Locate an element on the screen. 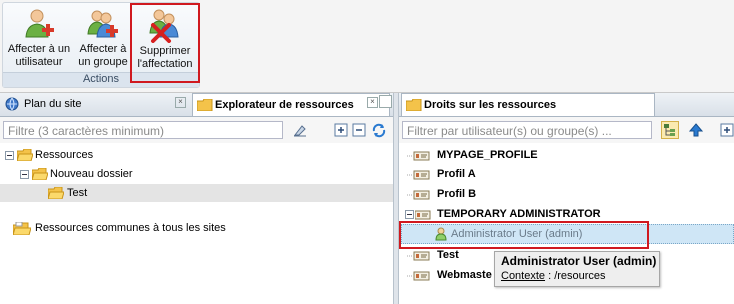  assign-group-label-1: Affecter à is located at coordinates (103, 49).